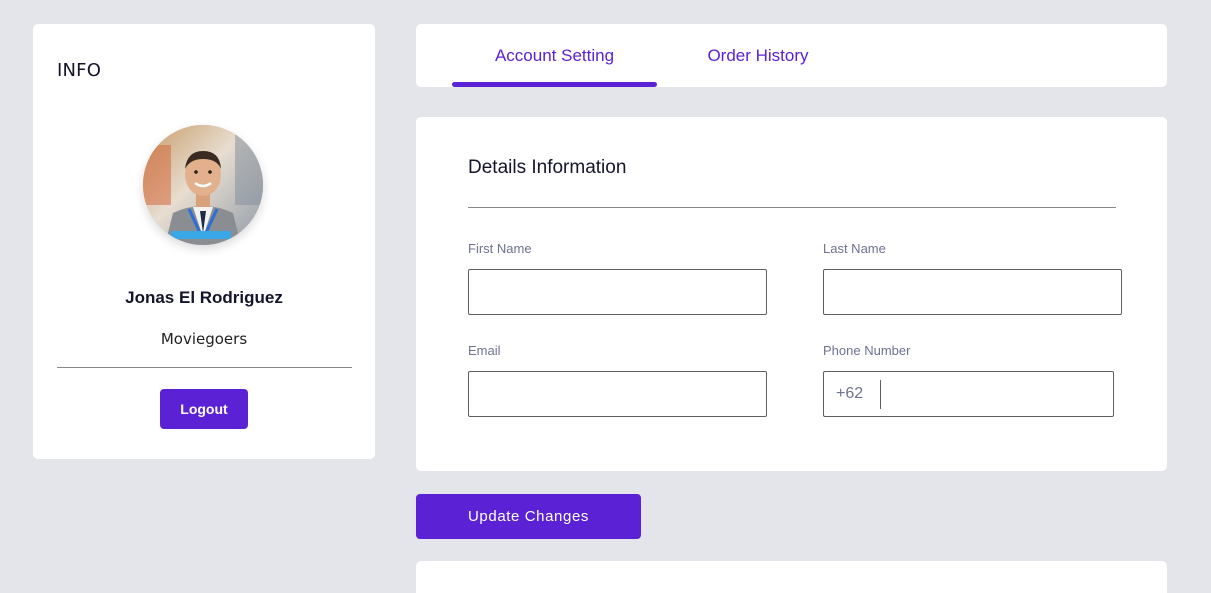  Describe the element at coordinates (617, 292) in the screenshot. I see `first-name-input` at that location.